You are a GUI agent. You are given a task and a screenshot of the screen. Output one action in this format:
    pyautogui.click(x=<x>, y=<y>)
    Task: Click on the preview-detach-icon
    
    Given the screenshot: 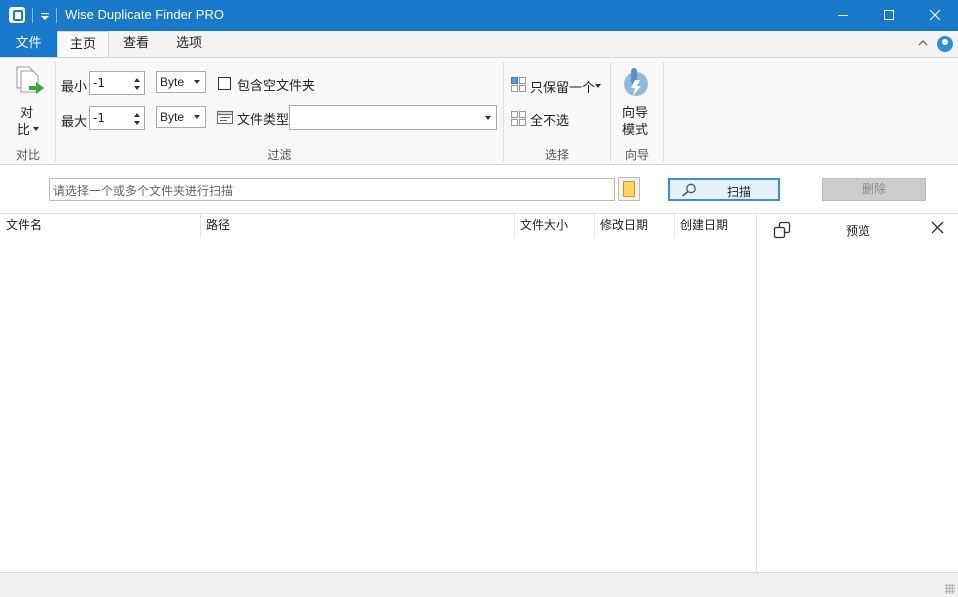 What is the action you would take?
    pyautogui.click(x=782, y=230)
    